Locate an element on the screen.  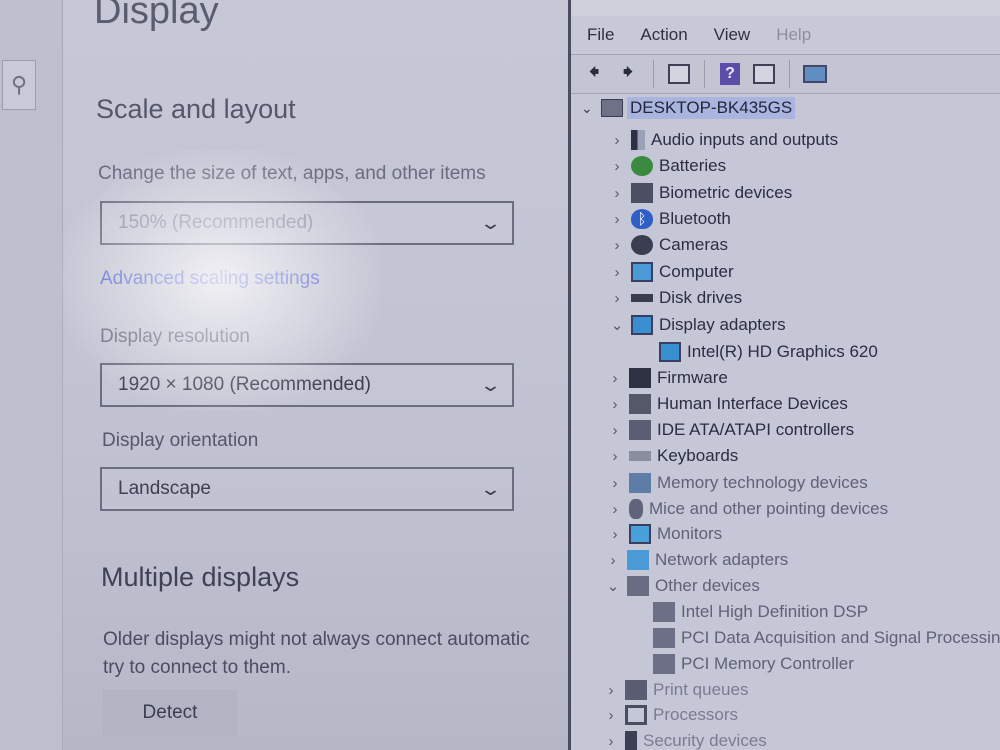
tree-item-cameras: › Cameras is located at coordinates (667, 245).